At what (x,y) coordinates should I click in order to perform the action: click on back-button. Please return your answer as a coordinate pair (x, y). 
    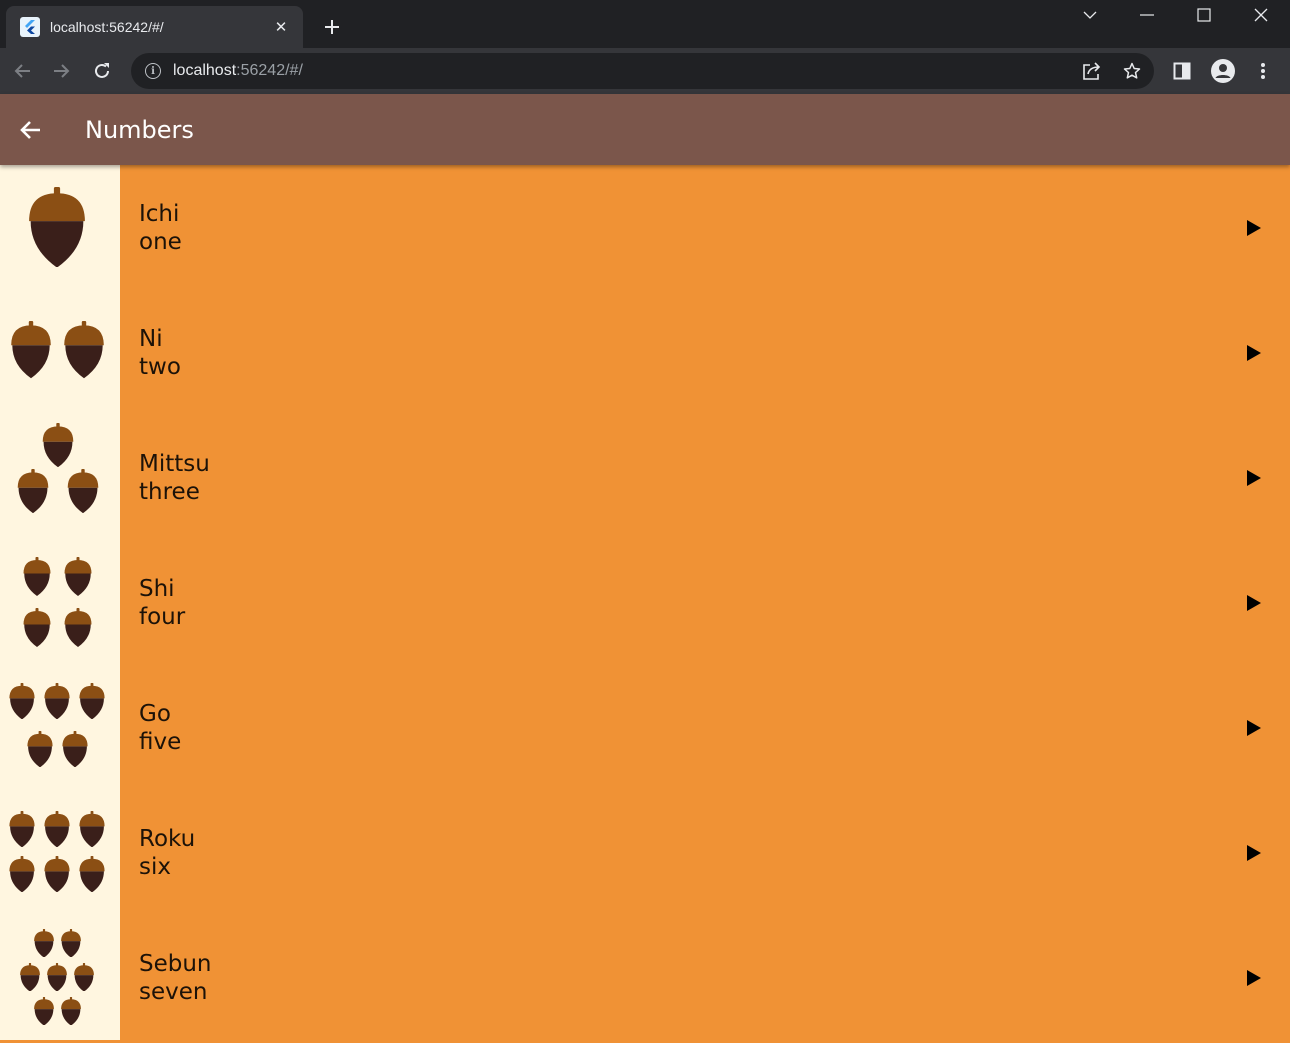
    Looking at the image, I should click on (30, 130).